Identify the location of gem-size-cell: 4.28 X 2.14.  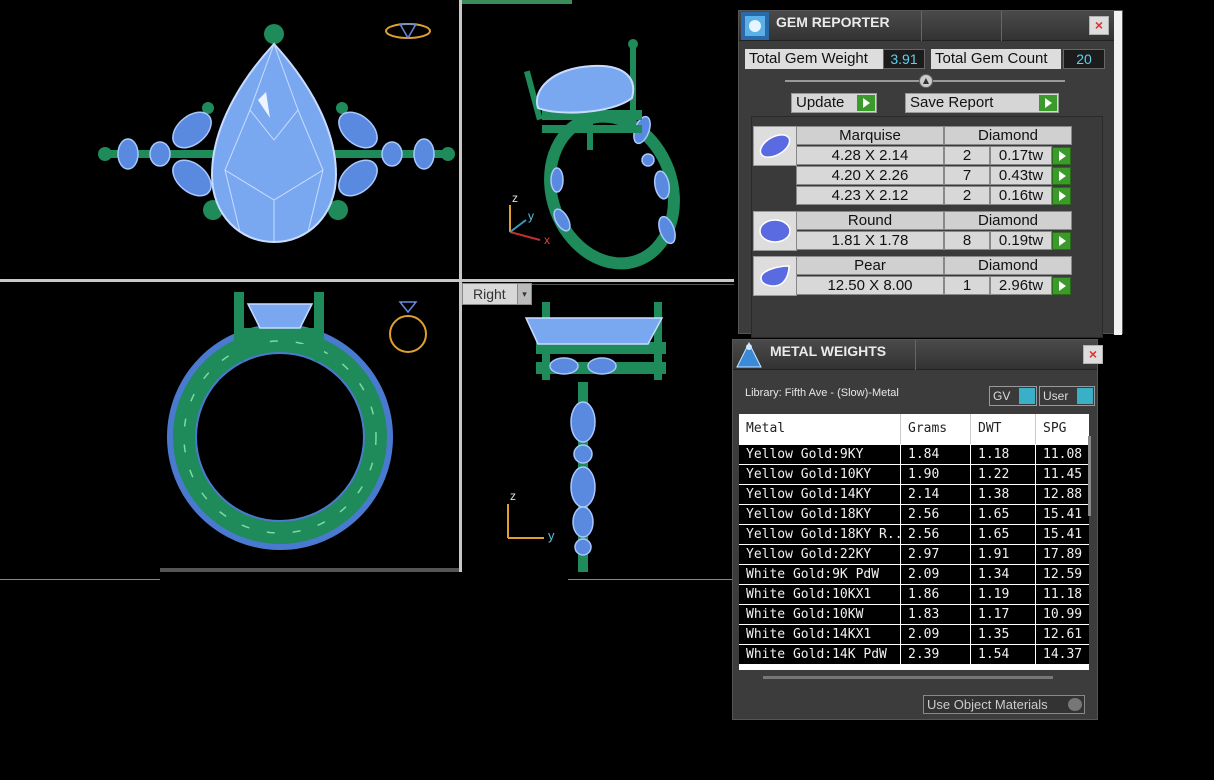
(870, 155).